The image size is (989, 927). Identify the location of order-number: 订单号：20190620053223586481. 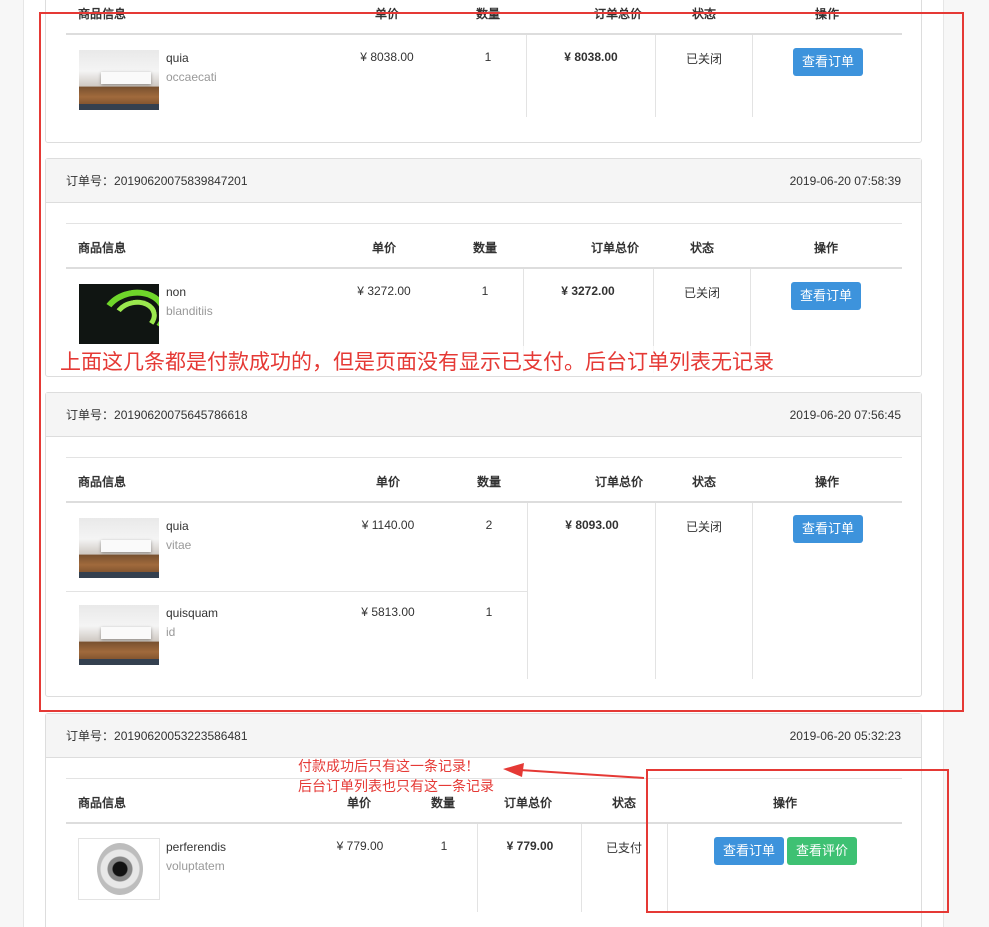
(157, 735).